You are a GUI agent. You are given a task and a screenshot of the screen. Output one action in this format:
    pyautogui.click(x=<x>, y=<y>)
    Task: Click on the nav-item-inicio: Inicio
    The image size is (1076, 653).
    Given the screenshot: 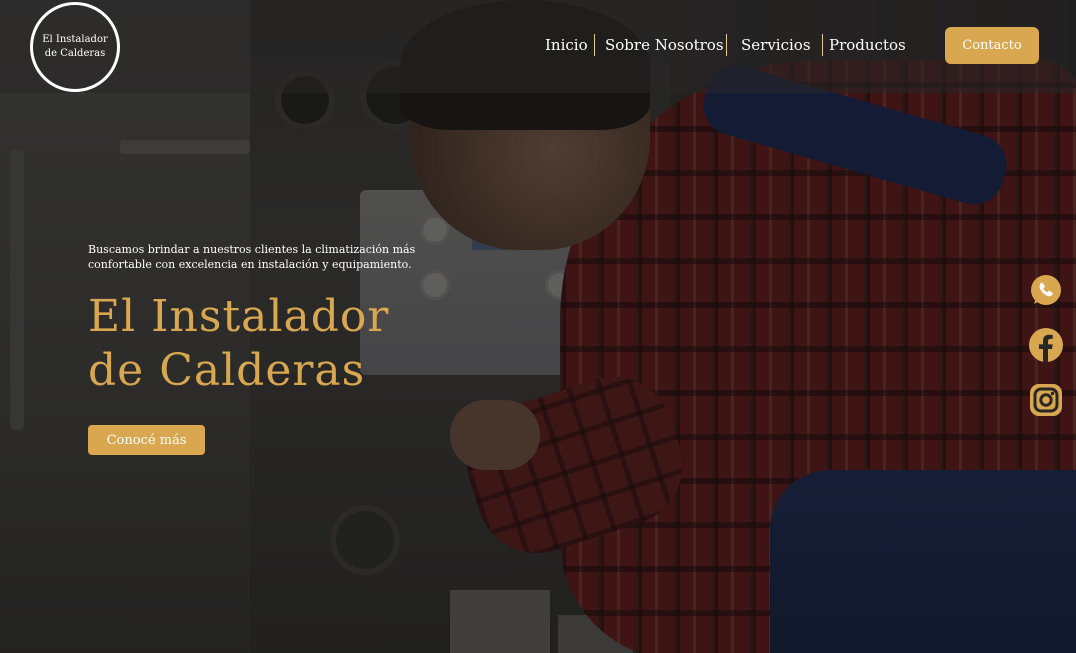 What is the action you would take?
    pyautogui.click(x=566, y=45)
    